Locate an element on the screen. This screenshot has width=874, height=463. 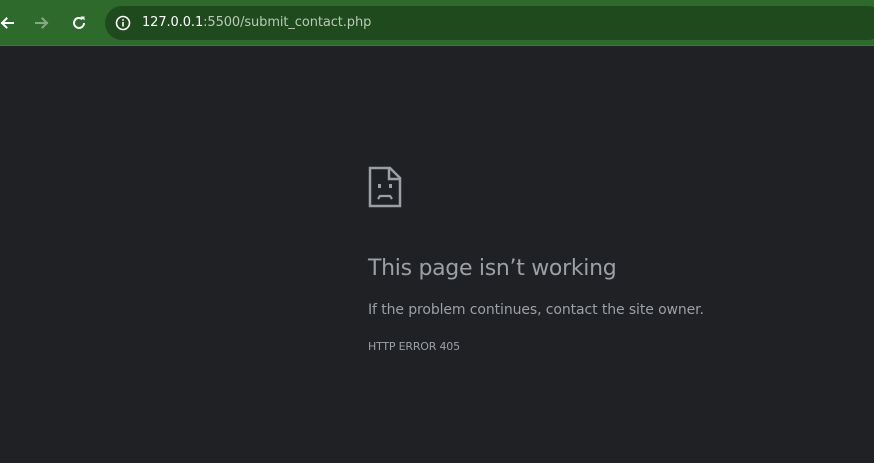
arrow-left-icon is located at coordinates (7, 23).